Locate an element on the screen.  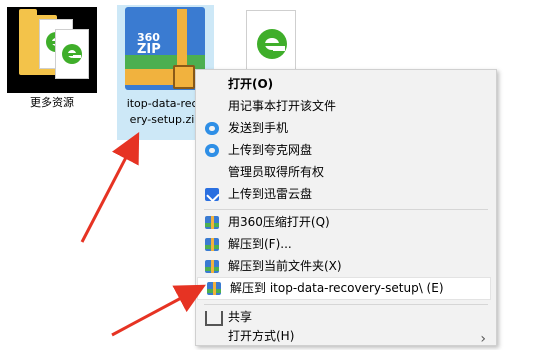
arrow-to-extract-item is located at coordinates (158, 310).